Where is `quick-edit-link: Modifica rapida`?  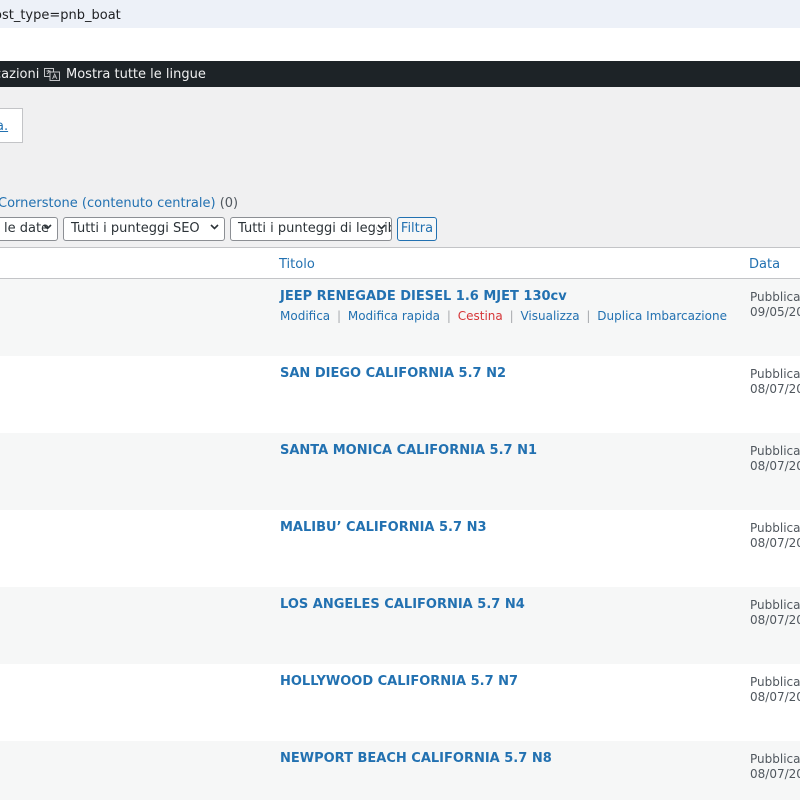 quick-edit-link: Modifica rapida is located at coordinates (394, 316).